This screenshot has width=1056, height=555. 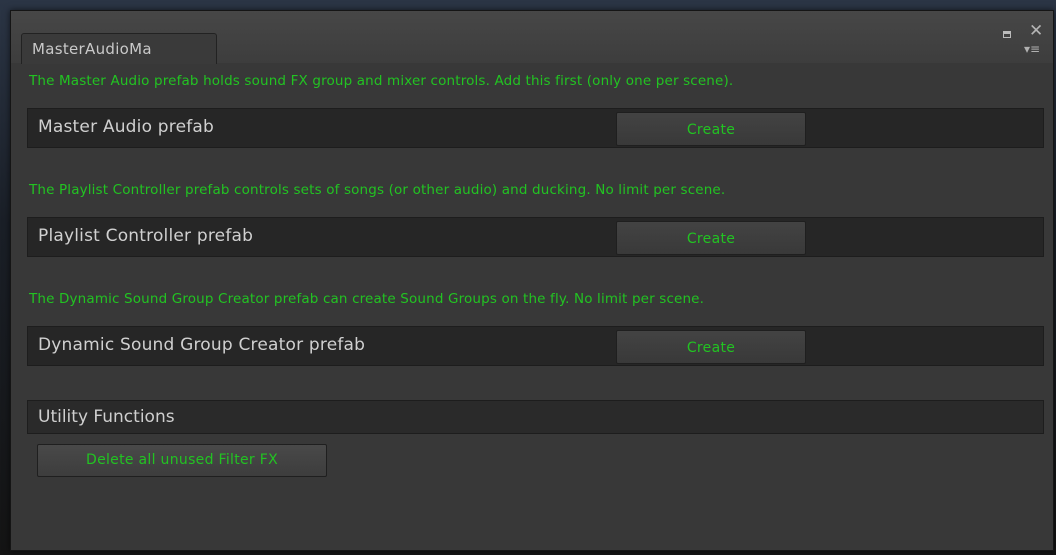 What do you see at coordinates (202, 345) in the screenshot?
I see `dynamic-sound-group-label: Dynamic Sound Group Creator prefab` at bounding box center [202, 345].